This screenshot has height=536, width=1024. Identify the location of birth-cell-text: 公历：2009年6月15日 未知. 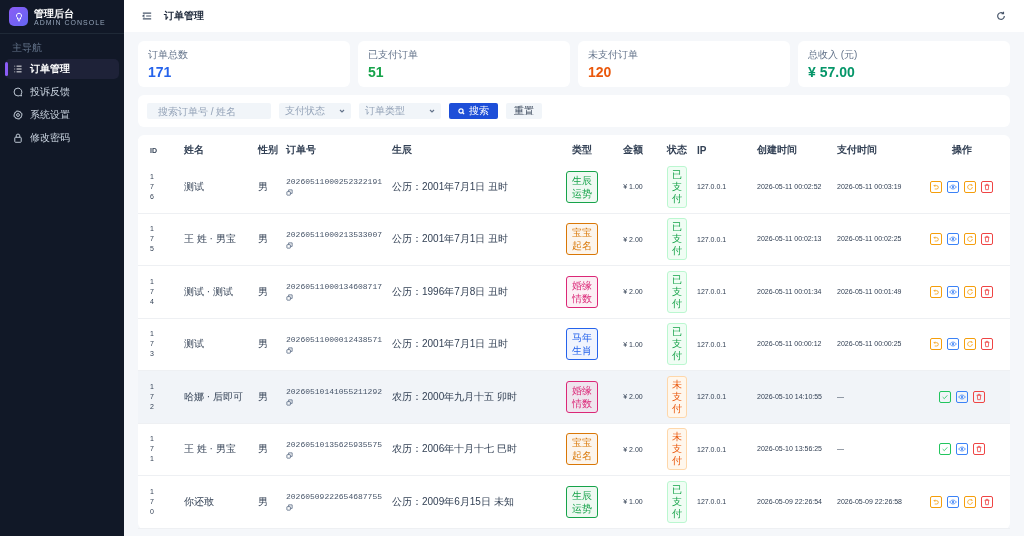
(453, 501).